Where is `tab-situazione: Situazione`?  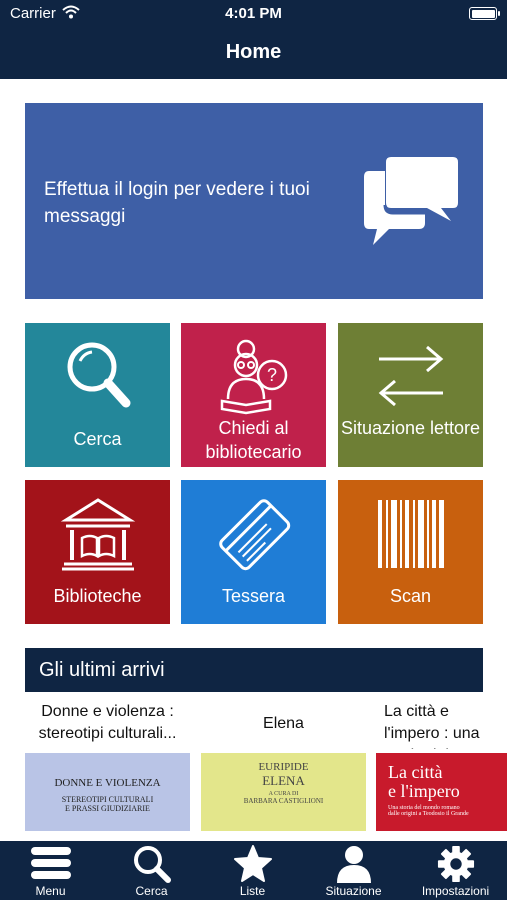
tab-situazione: Situazione is located at coordinates (353, 870).